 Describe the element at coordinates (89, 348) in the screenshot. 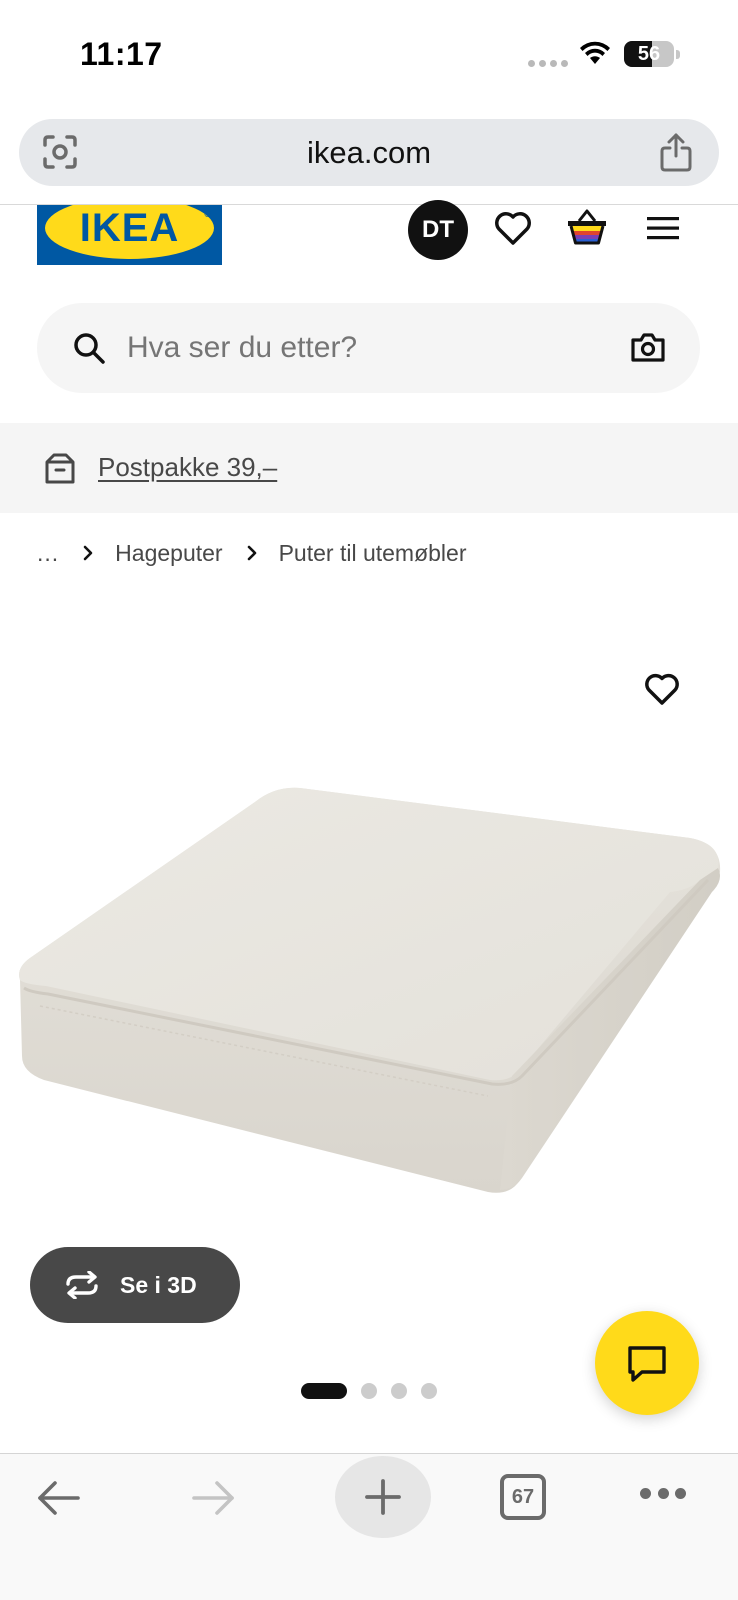

I see `search-icon` at that location.